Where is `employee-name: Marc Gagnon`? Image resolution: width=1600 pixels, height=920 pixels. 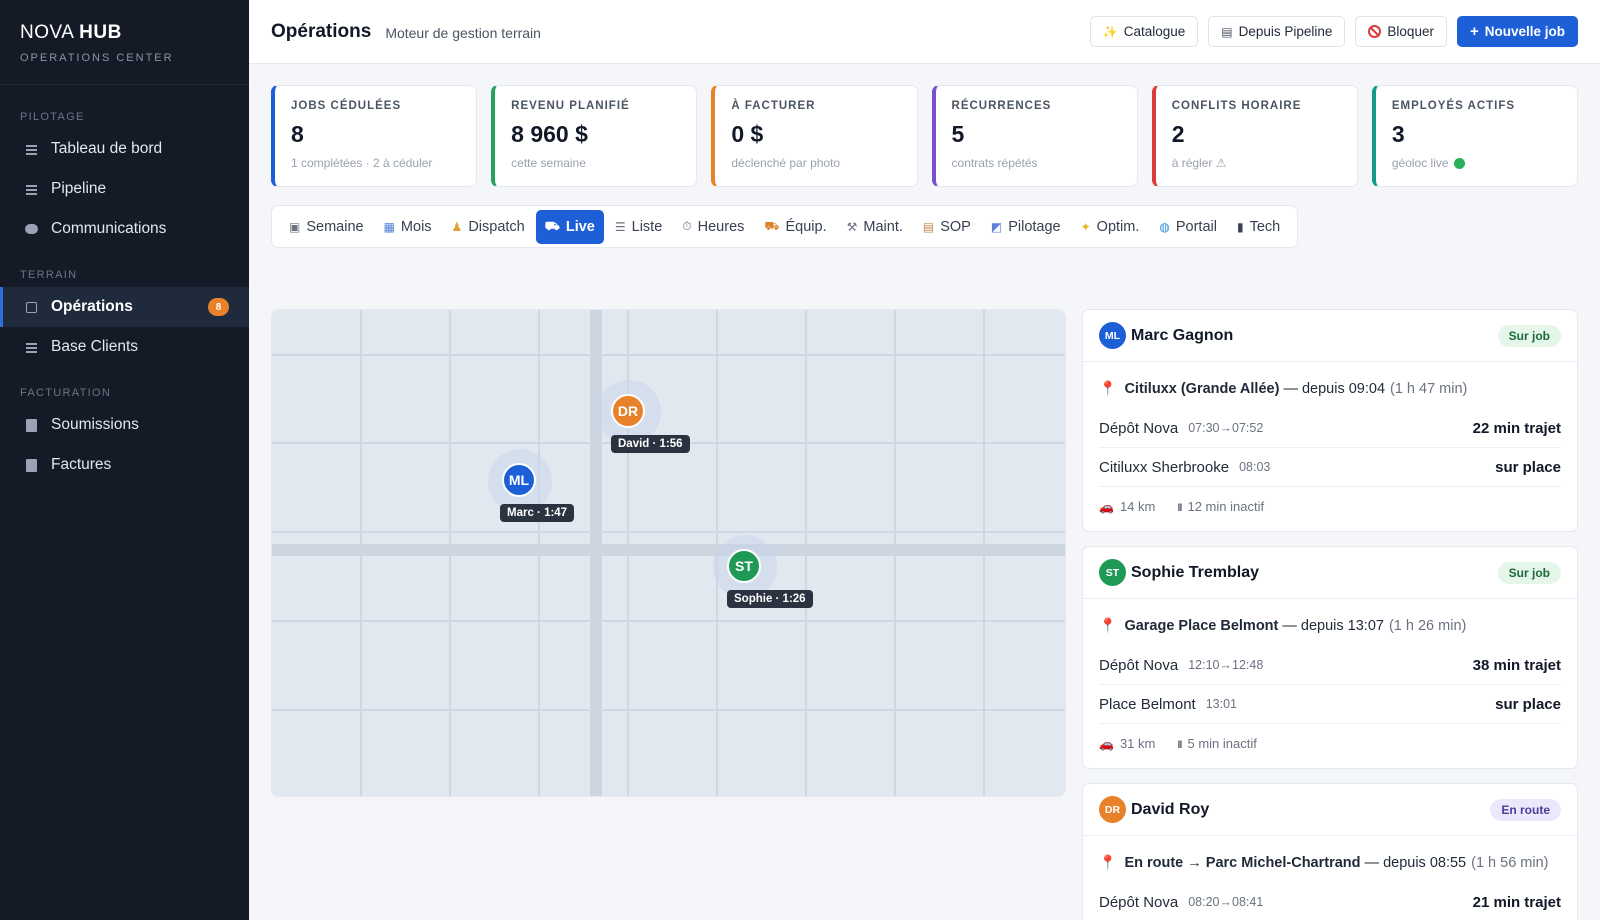 employee-name: Marc Gagnon is located at coordinates (1182, 335).